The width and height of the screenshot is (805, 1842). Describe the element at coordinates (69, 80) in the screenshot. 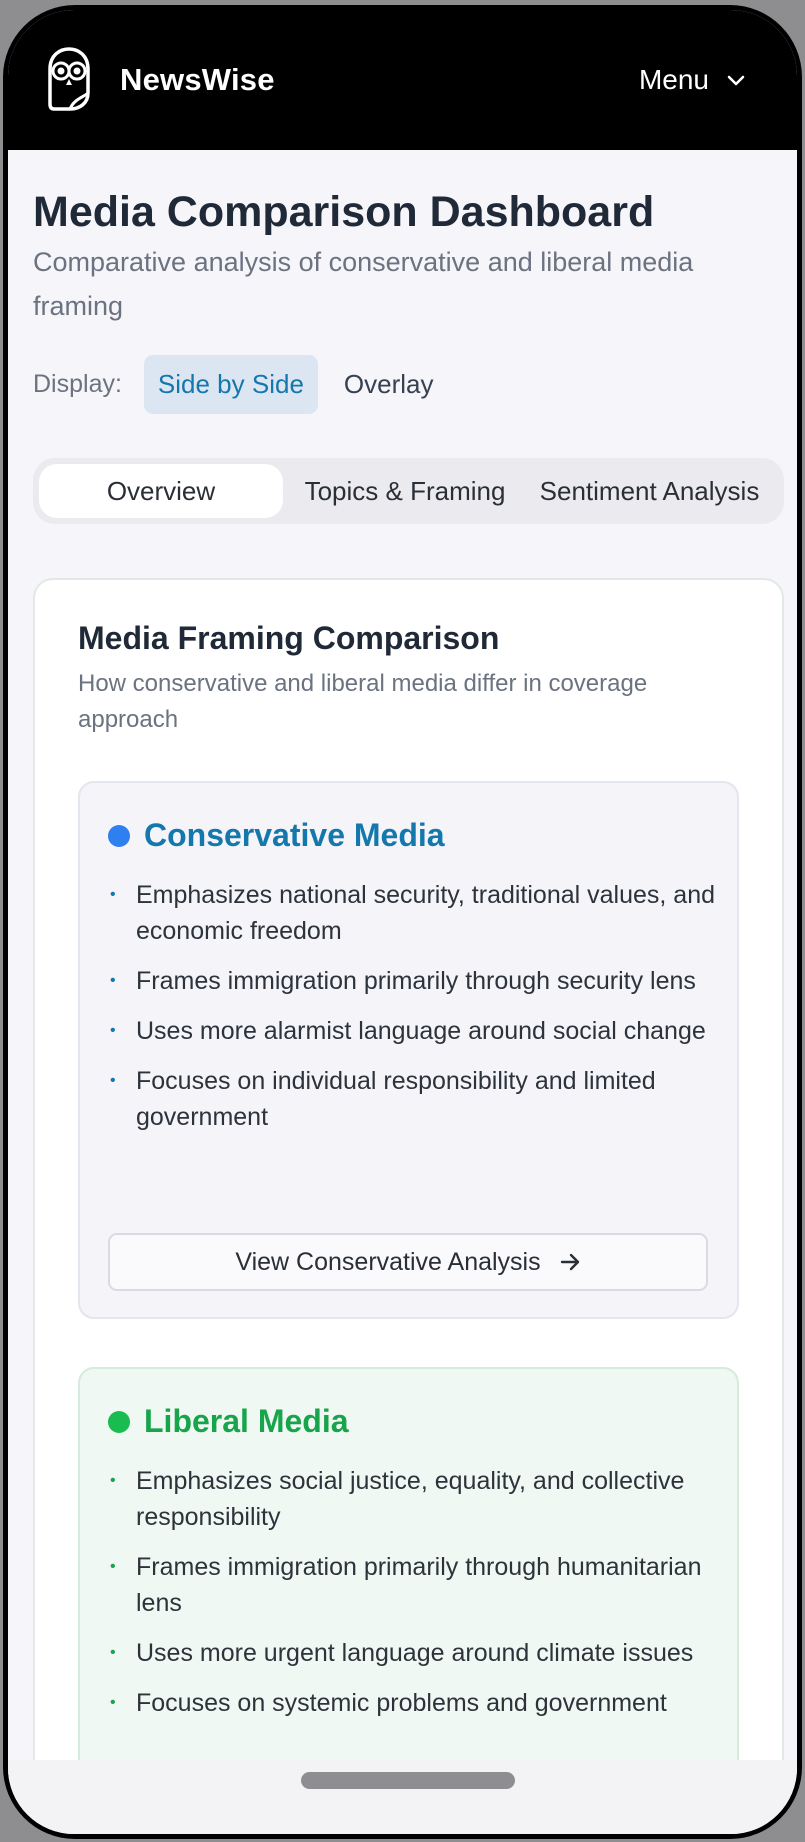

I see `owl-logo-icon` at that location.